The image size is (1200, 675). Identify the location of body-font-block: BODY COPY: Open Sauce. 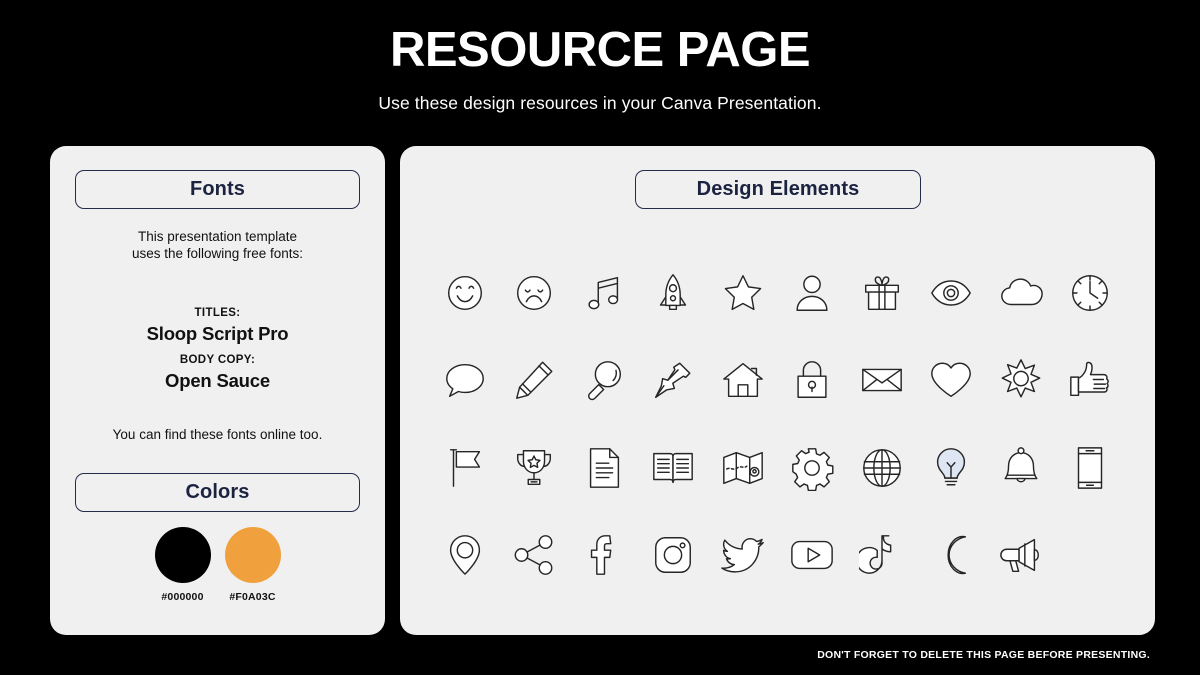
(217, 373).